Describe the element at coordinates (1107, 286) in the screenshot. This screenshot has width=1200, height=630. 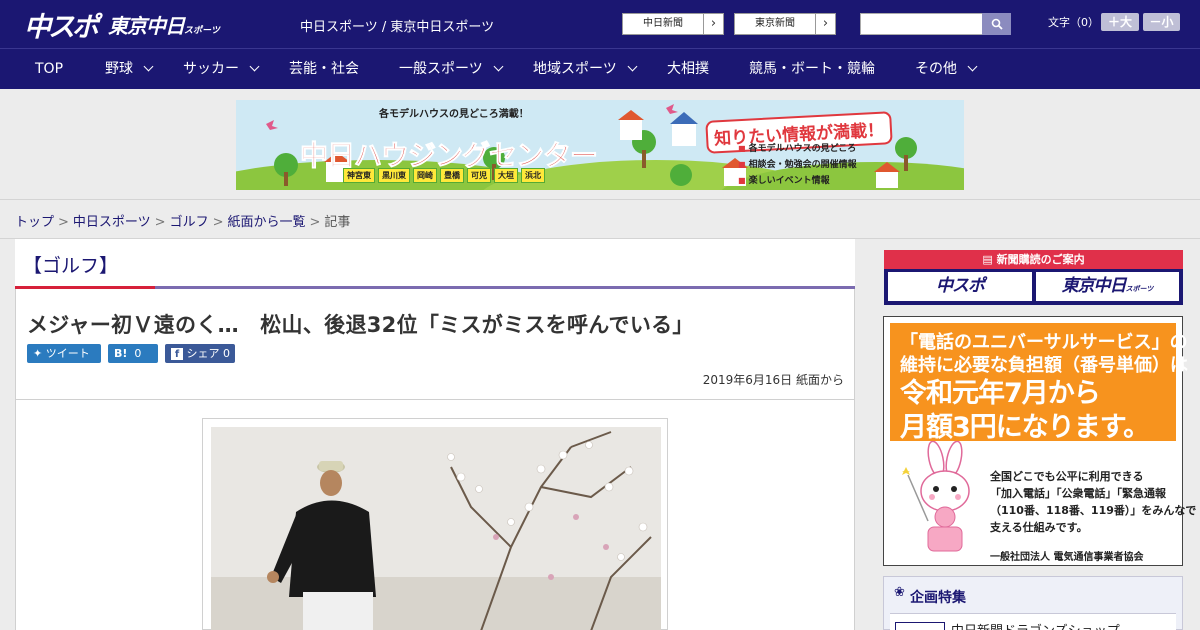
I see `tokyo-chunichi-subscribe-link: 東京中日スポーツ` at that location.